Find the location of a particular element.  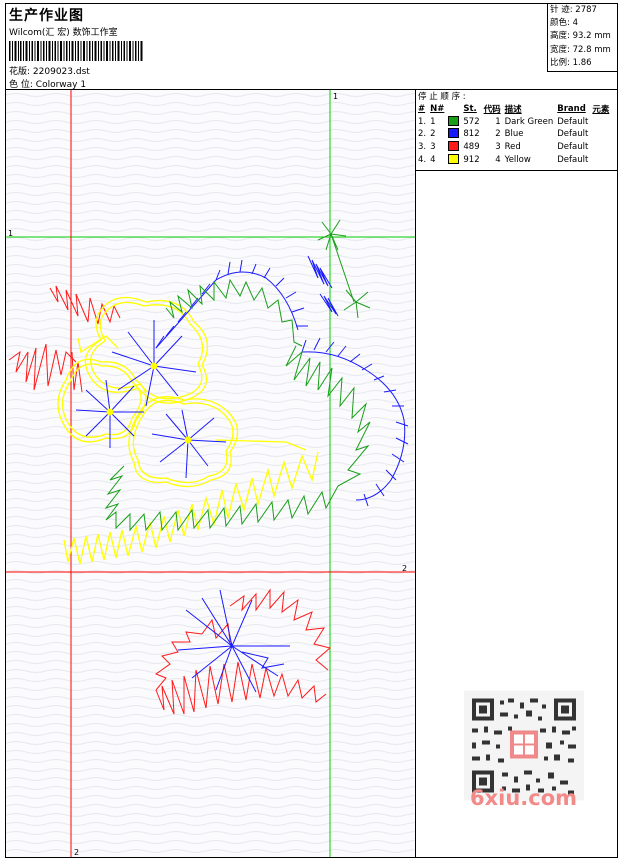

col-header: Brand is located at coordinates (571, 109).